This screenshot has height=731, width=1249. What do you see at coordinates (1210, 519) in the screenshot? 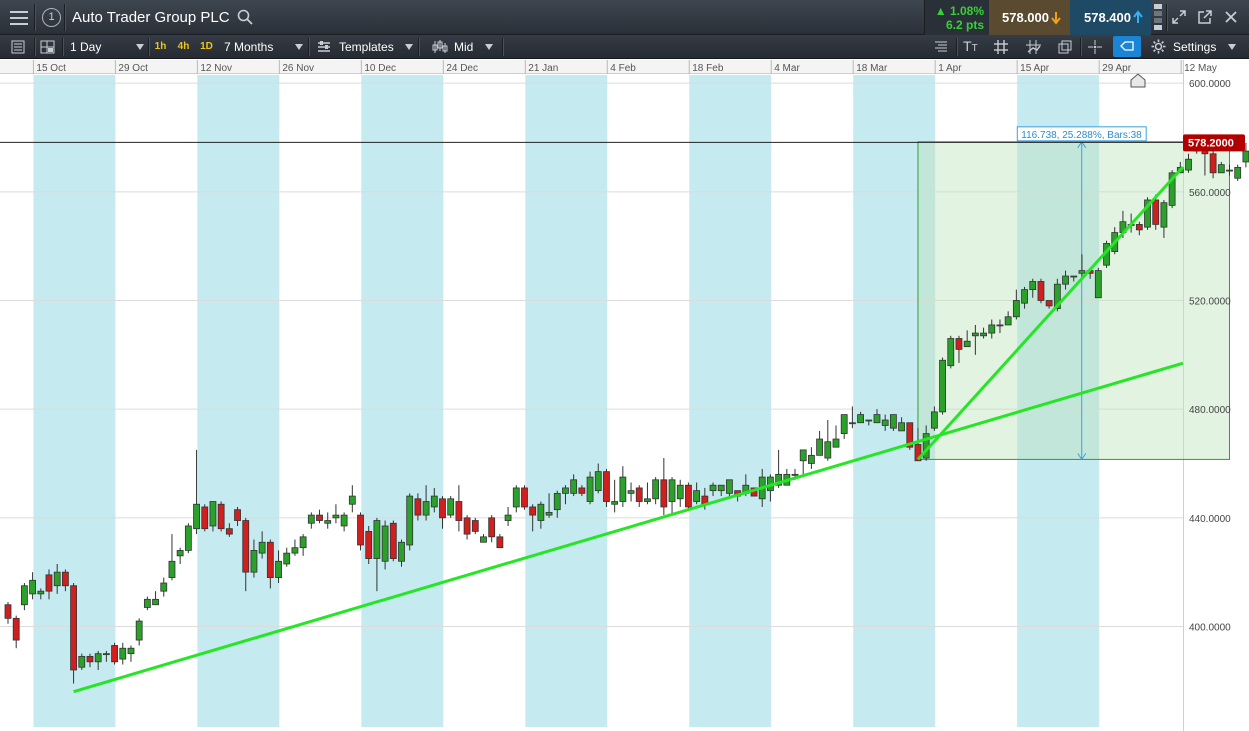
I see `price-tick-label: 440.0000` at bounding box center [1210, 519].